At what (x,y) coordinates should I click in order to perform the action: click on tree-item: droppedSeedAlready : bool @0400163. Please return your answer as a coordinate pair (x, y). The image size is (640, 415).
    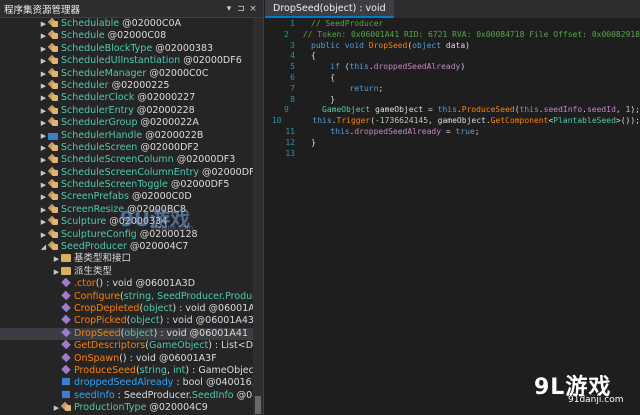
    Looking at the image, I should click on (127, 383).